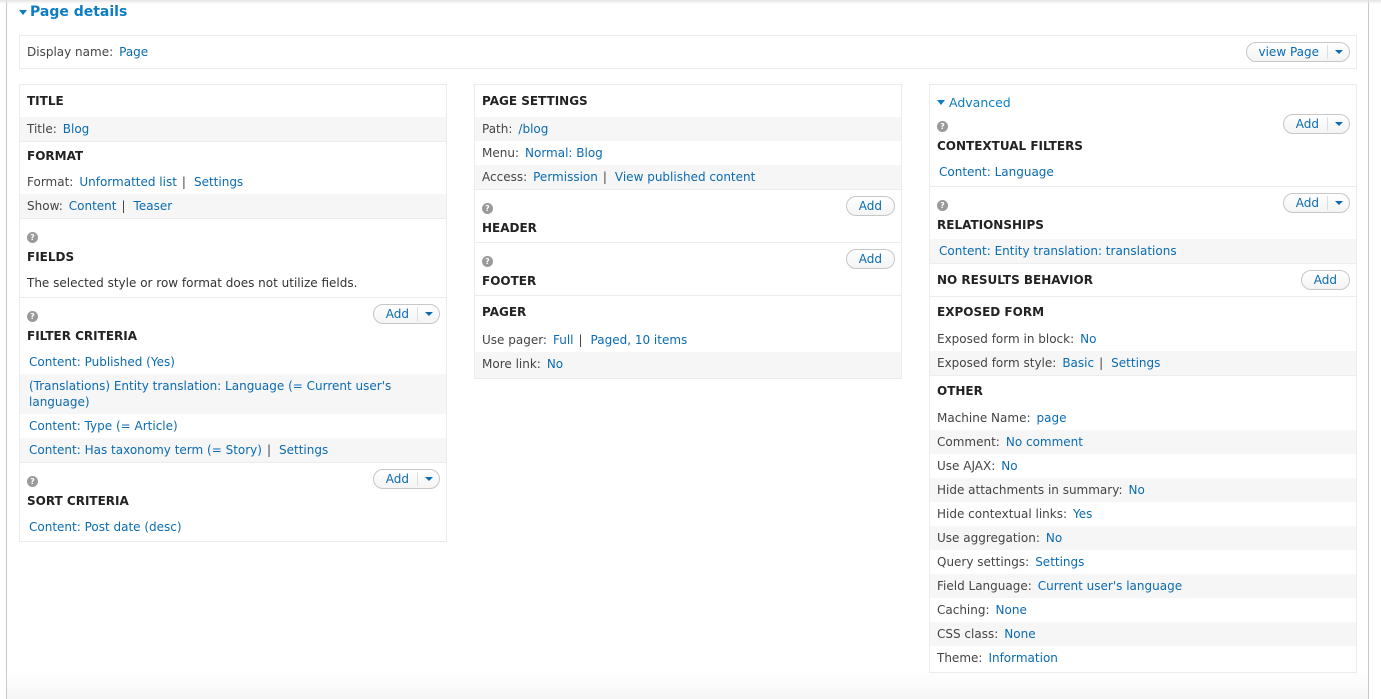 This screenshot has width=1381, height=699. Describe the element at coordinates (996, 172) in the screenshot. I see `contextual-link: Content: Language` at that location.